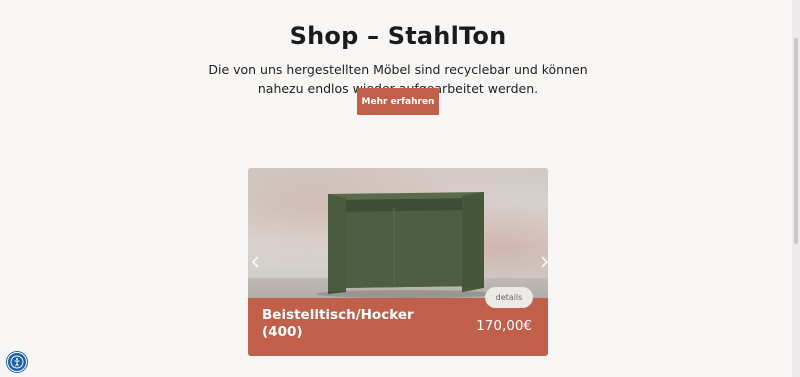 The height and width of the screenshot is (377, 800). What do you see at coordinates (509, 297) in the screenshot?
I see `details-button: details` at bounding box center [509, 297].